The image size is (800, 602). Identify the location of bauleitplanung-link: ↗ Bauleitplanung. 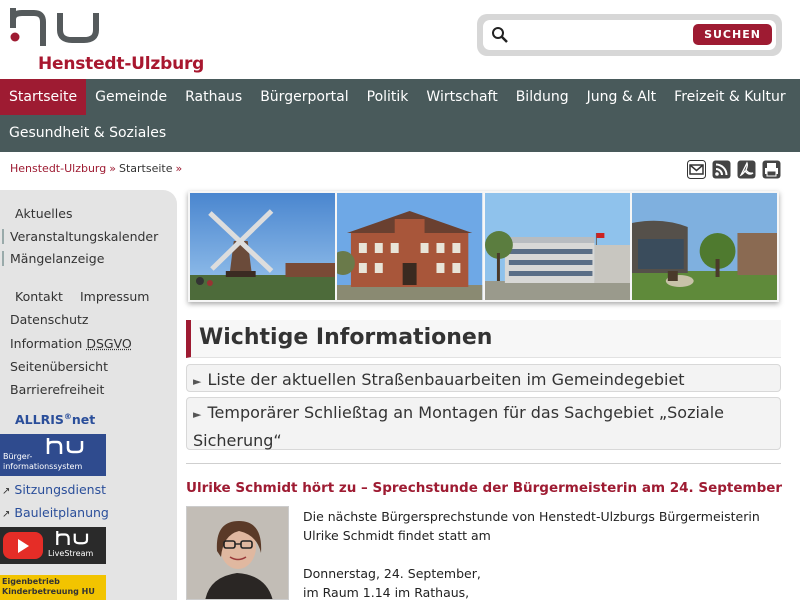
(55, 512).